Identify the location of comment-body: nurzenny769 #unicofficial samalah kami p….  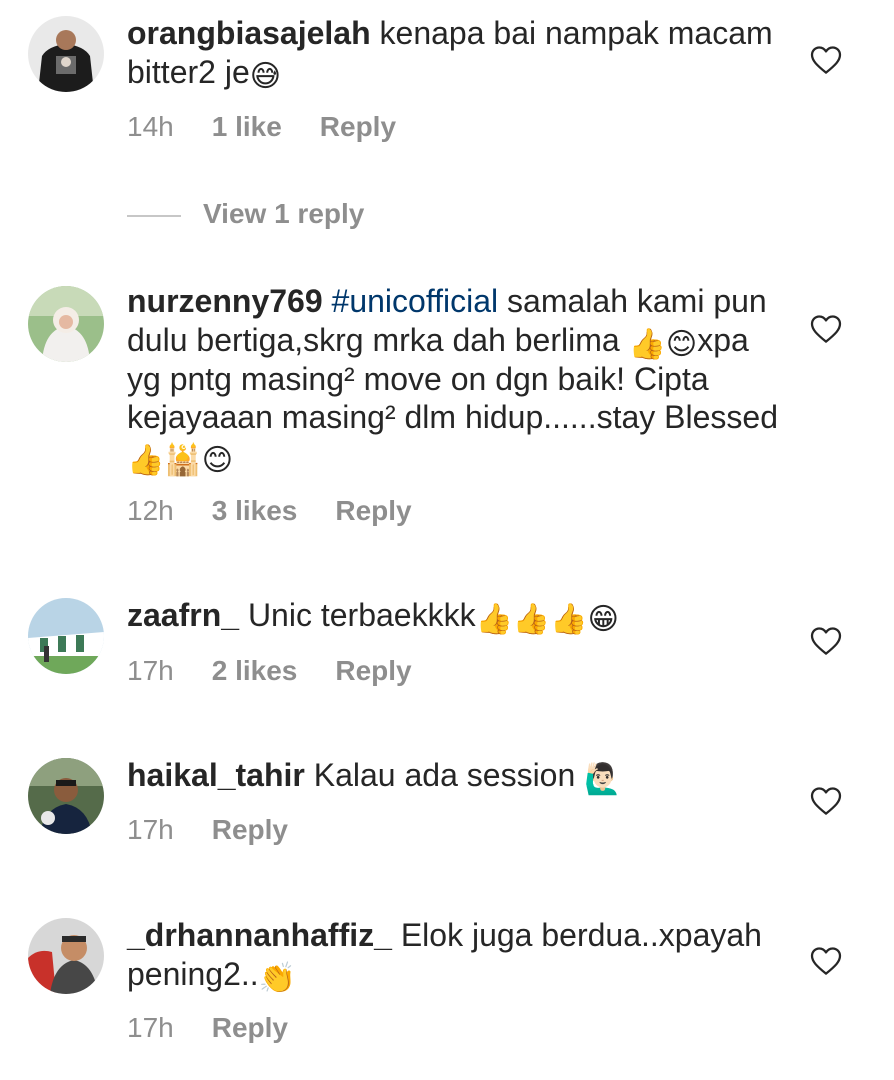
(457, 379).